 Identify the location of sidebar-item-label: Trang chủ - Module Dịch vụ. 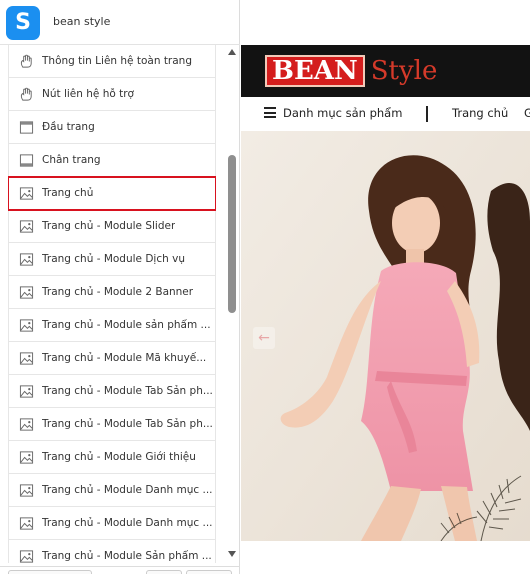
(113, 259).